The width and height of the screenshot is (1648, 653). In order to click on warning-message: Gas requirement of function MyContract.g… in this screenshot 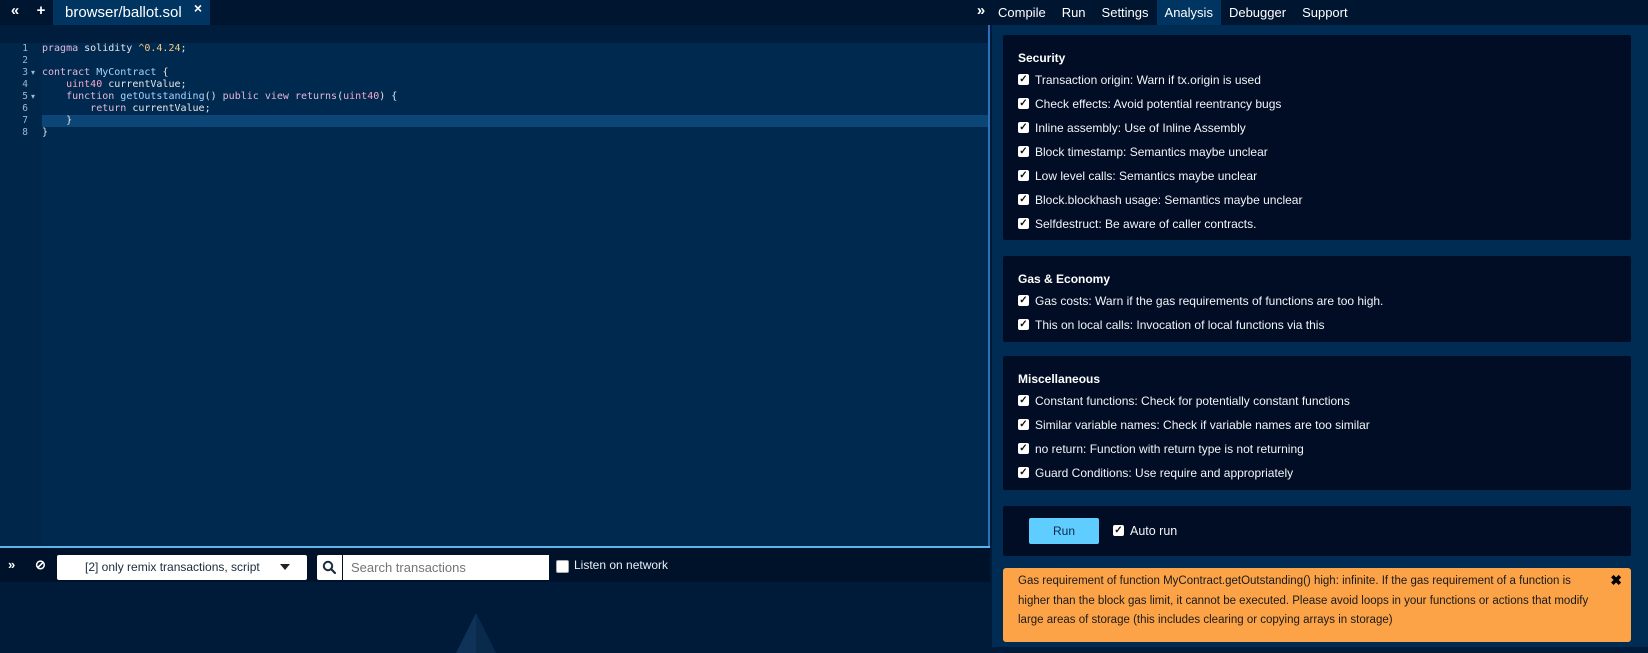, I will do `click(1303, 600)`.